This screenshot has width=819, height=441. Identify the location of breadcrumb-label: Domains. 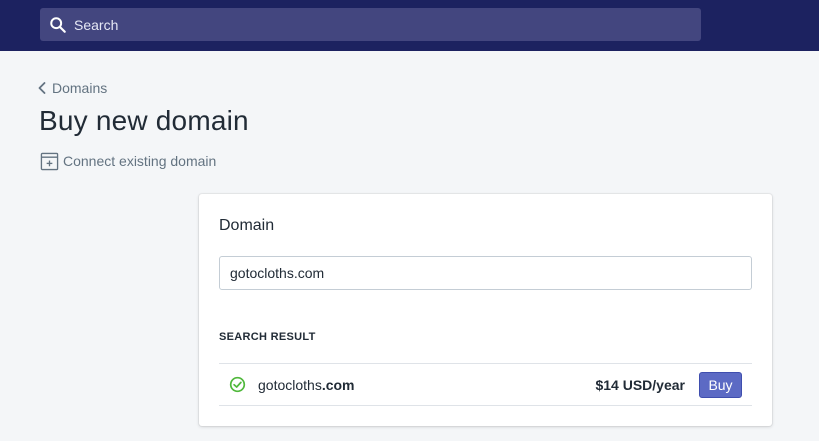
(80, 88).